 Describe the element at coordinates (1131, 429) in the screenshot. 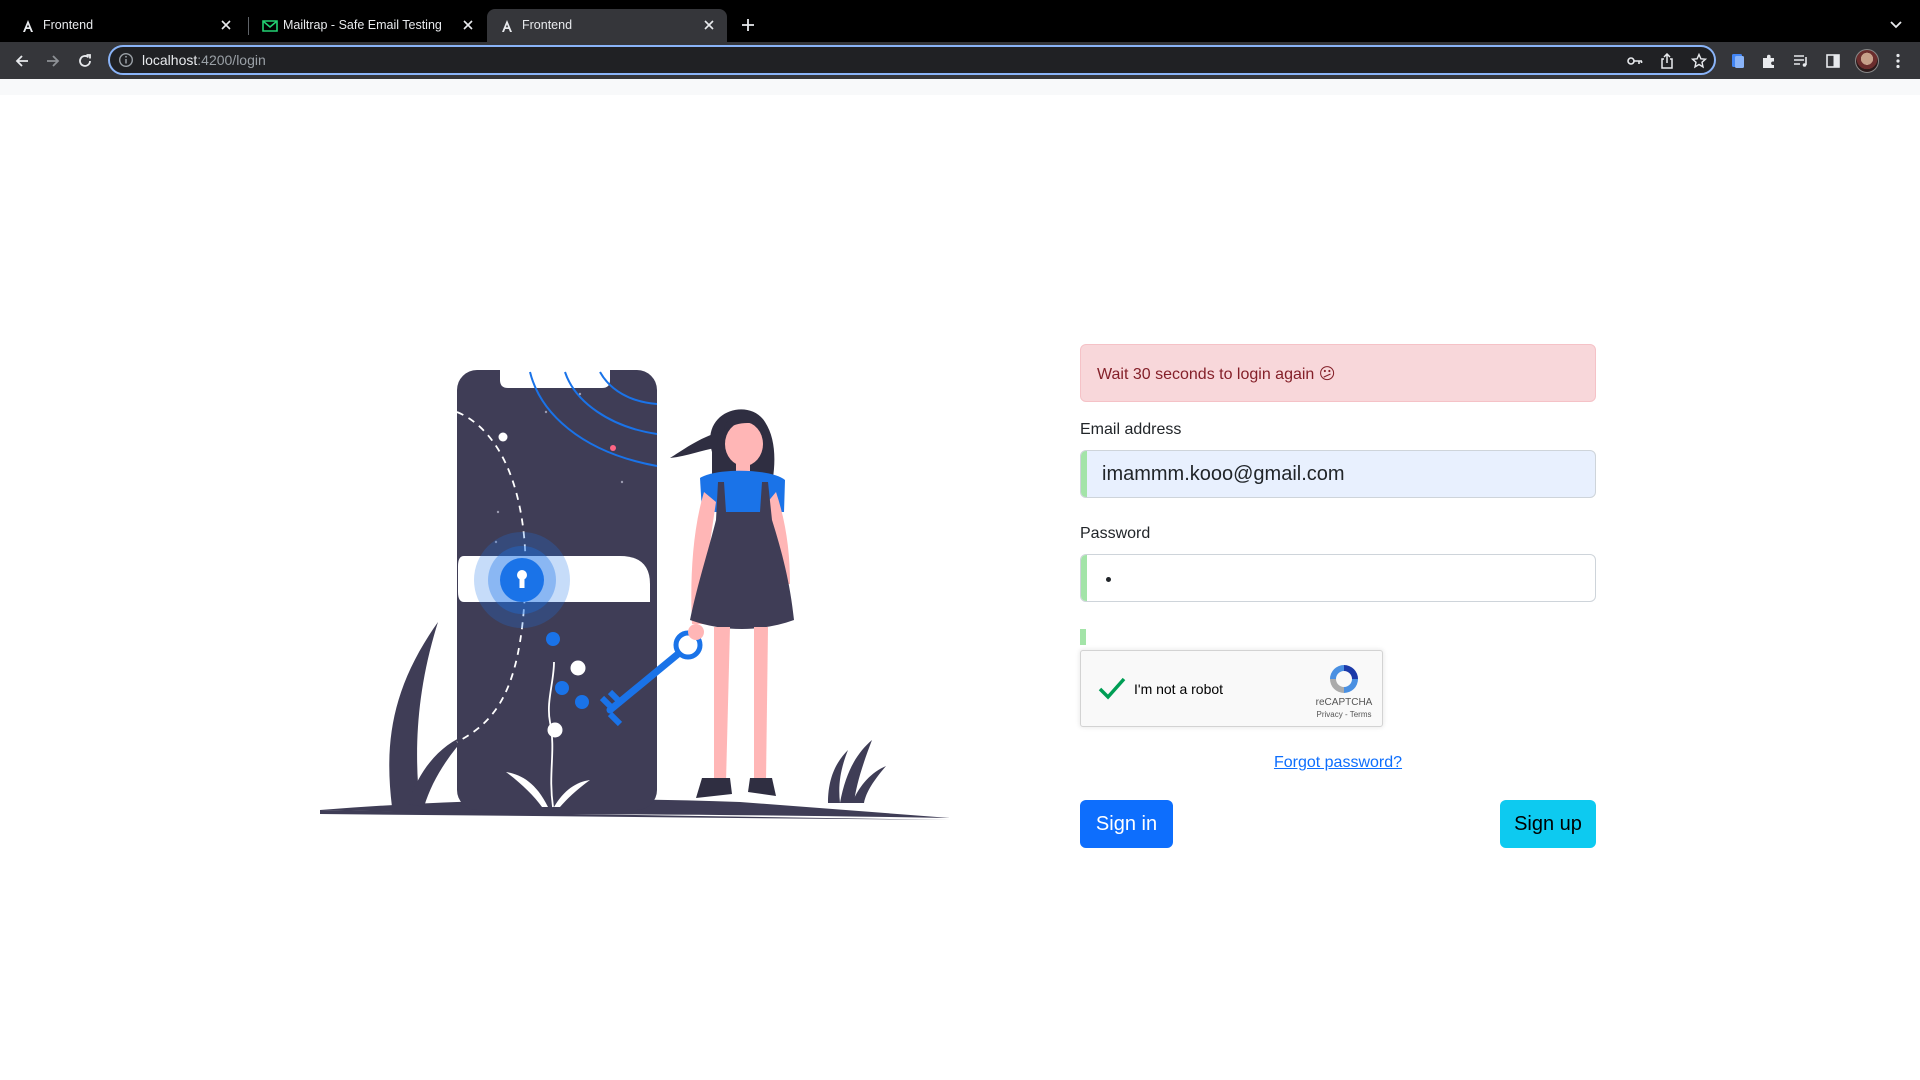

I see `email-label: Email address` at that location.